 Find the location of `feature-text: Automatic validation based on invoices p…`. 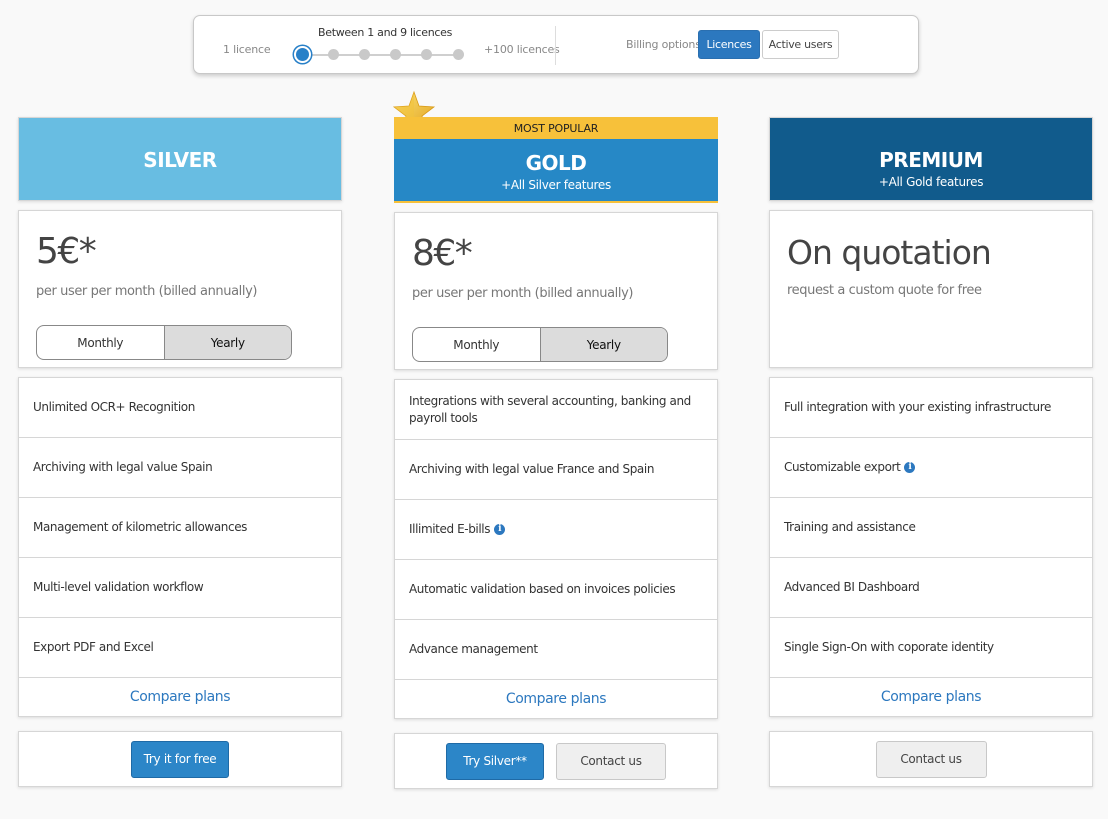

feature-text: Automatic validation based on invoices p… is located at coordinates (542, 589).